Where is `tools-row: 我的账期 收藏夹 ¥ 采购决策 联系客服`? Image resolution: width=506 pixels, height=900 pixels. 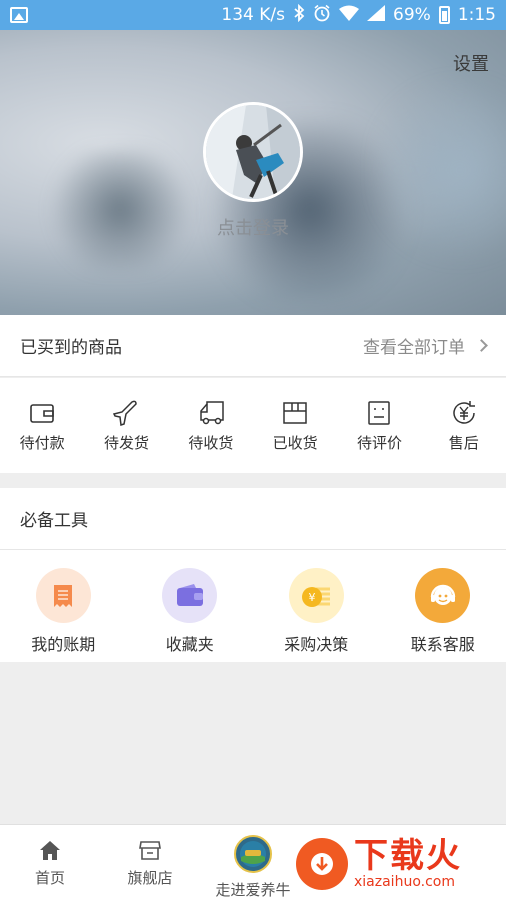 tools-row: 我的账期 收藏夹 ¥ 采购决策 联系客服 is located at coordinates (253, 606).